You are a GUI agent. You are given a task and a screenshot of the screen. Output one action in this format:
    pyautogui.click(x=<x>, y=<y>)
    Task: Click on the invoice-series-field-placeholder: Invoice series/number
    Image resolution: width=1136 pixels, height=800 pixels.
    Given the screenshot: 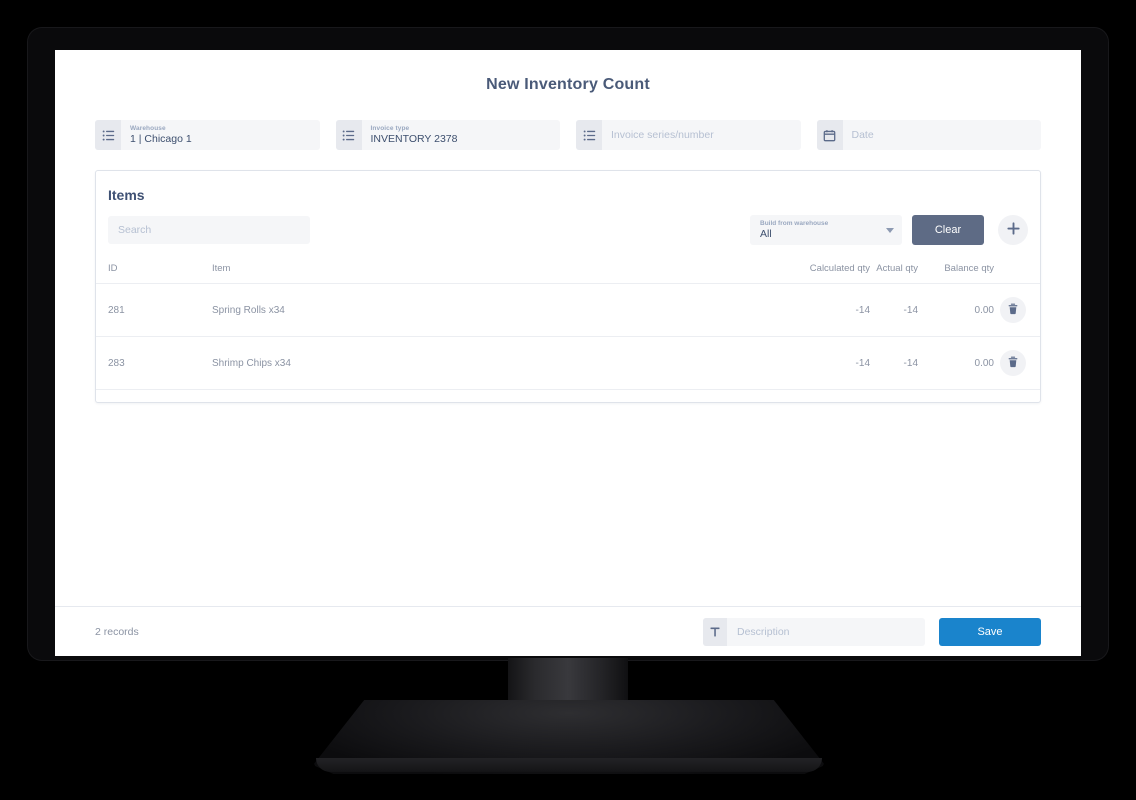 What is the action you would take?
    pyautogui.click(x=662, y=134)
    